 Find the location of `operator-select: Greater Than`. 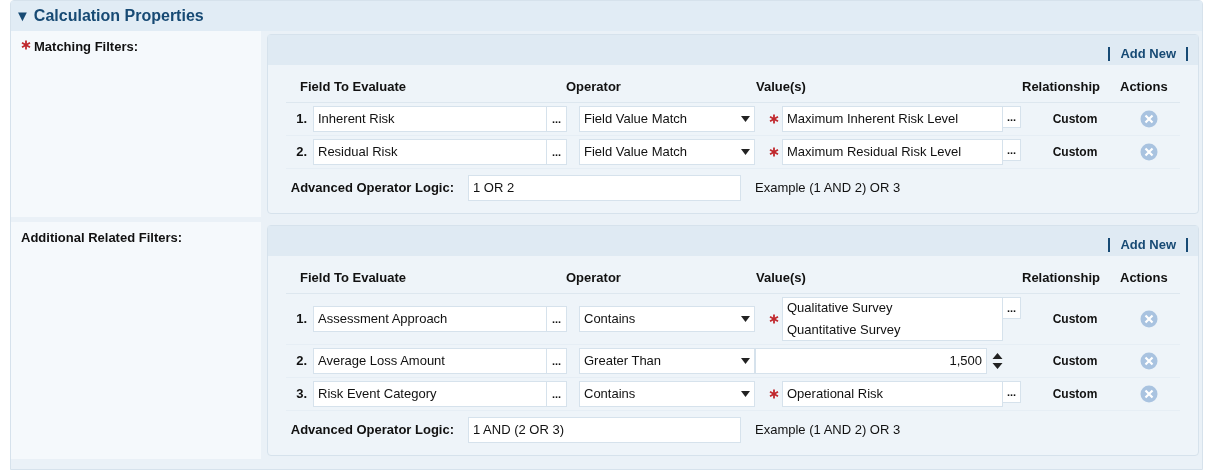

operator-select: Greater Than is located at coordinates (667, 361).